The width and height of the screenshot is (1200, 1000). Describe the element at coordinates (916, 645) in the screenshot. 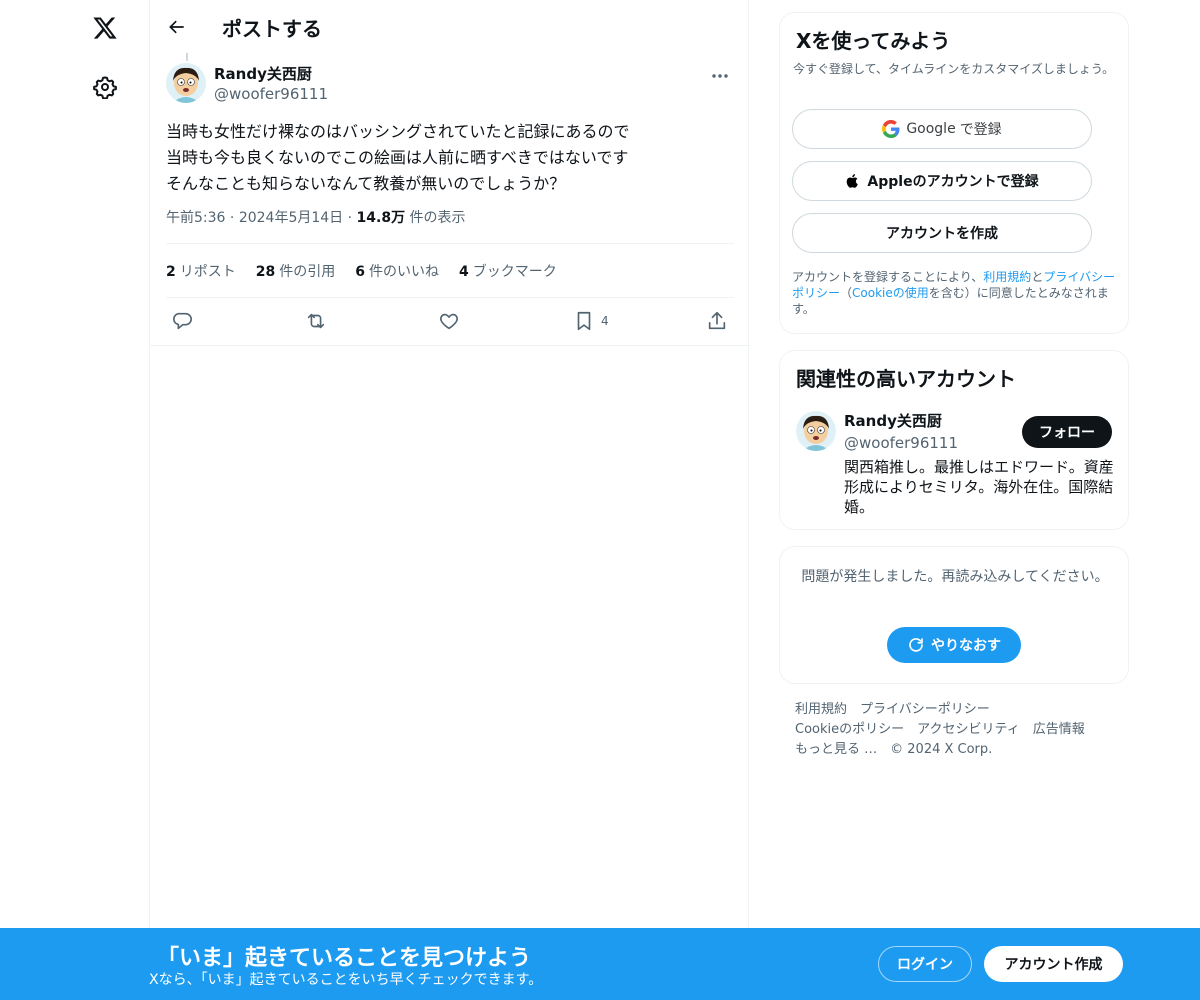

I see `refresh-icon` at that location.